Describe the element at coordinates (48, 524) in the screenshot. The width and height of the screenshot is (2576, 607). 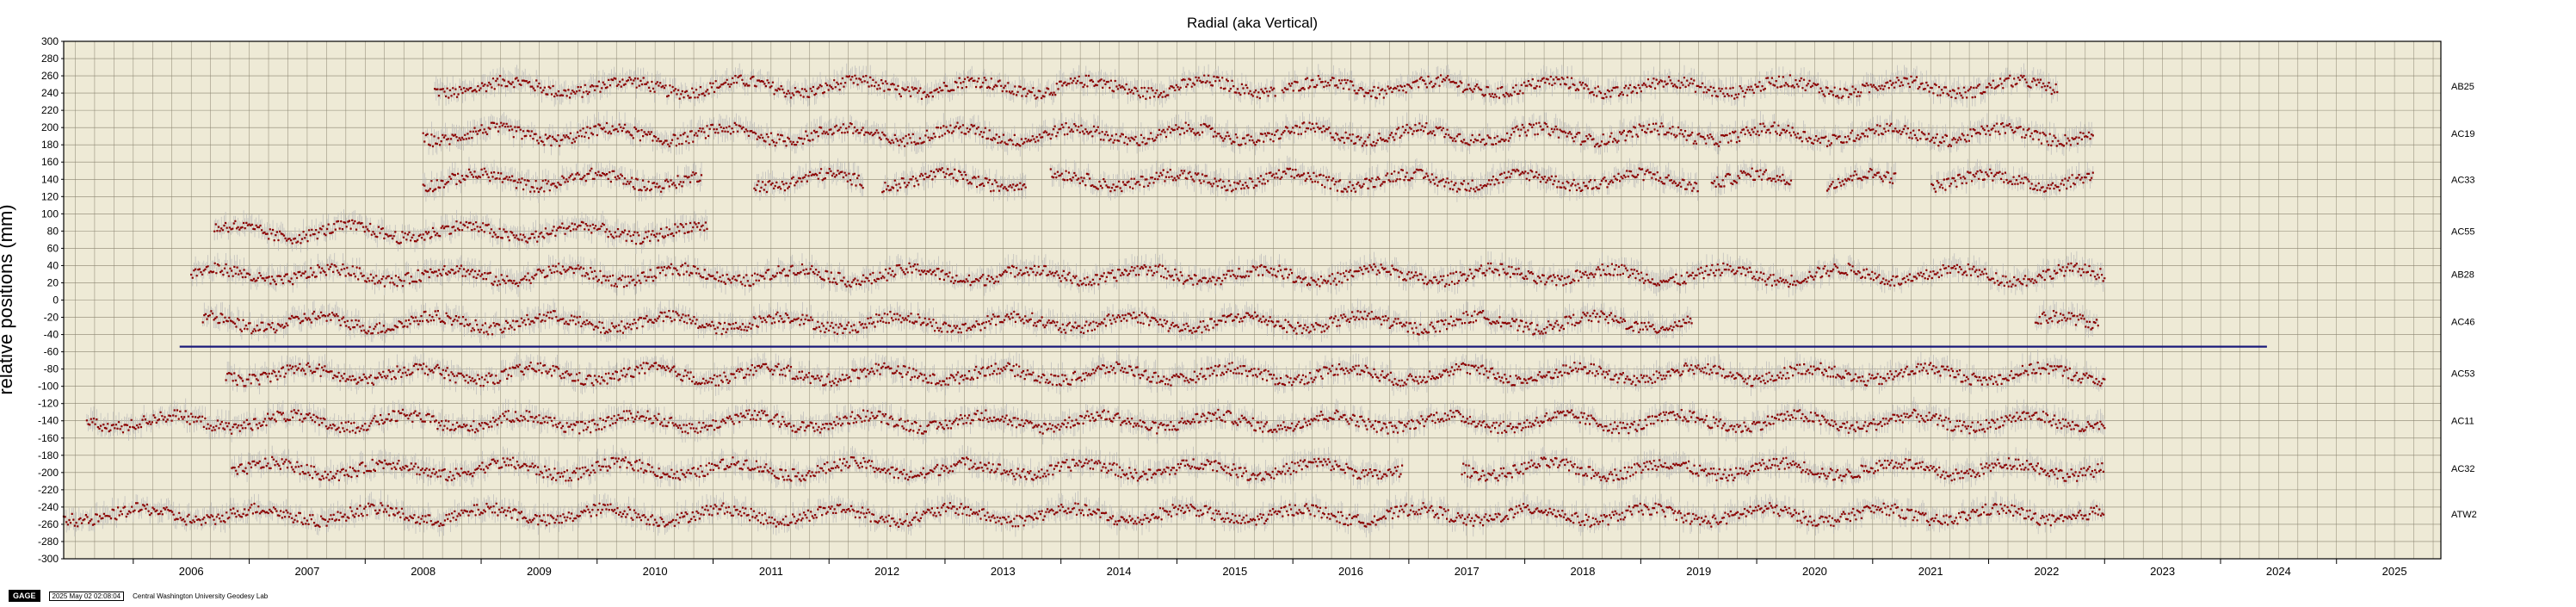
I see `y-tick-label: -260` at that location.